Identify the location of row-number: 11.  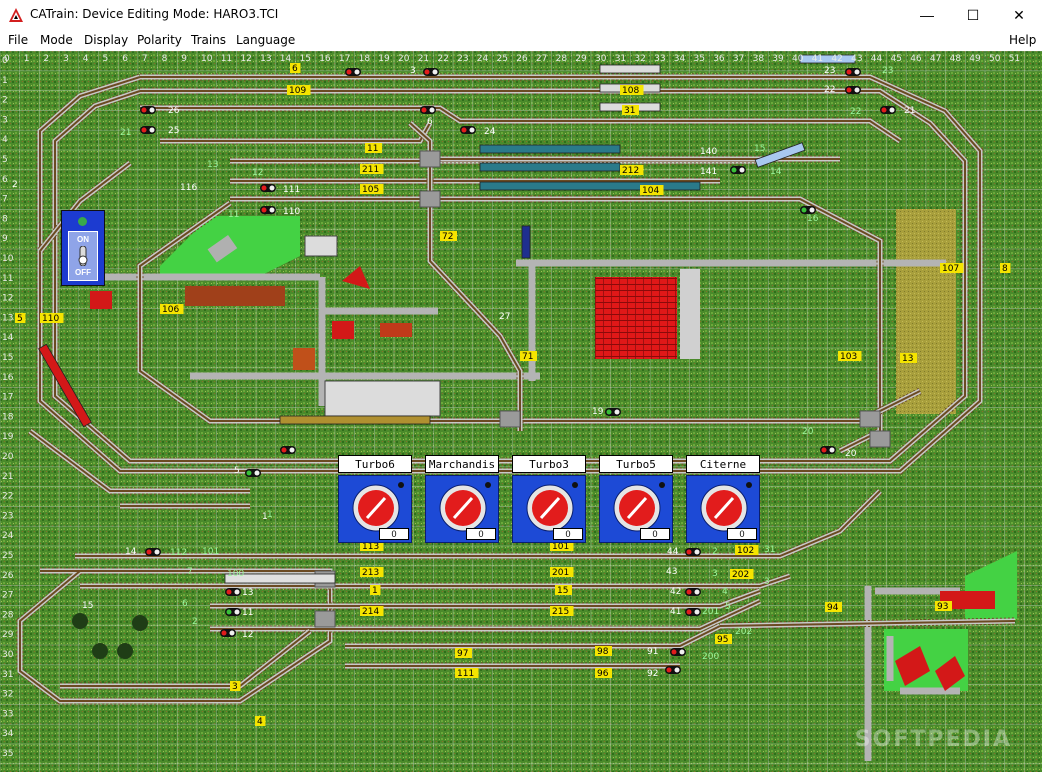
(7, 279).